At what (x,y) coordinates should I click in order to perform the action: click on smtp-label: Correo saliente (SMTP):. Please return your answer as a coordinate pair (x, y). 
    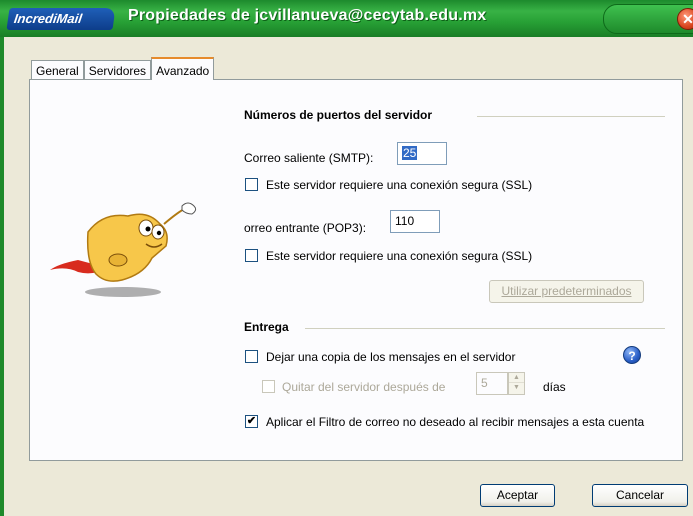
    Looking at the image, I should click on (309, 158).